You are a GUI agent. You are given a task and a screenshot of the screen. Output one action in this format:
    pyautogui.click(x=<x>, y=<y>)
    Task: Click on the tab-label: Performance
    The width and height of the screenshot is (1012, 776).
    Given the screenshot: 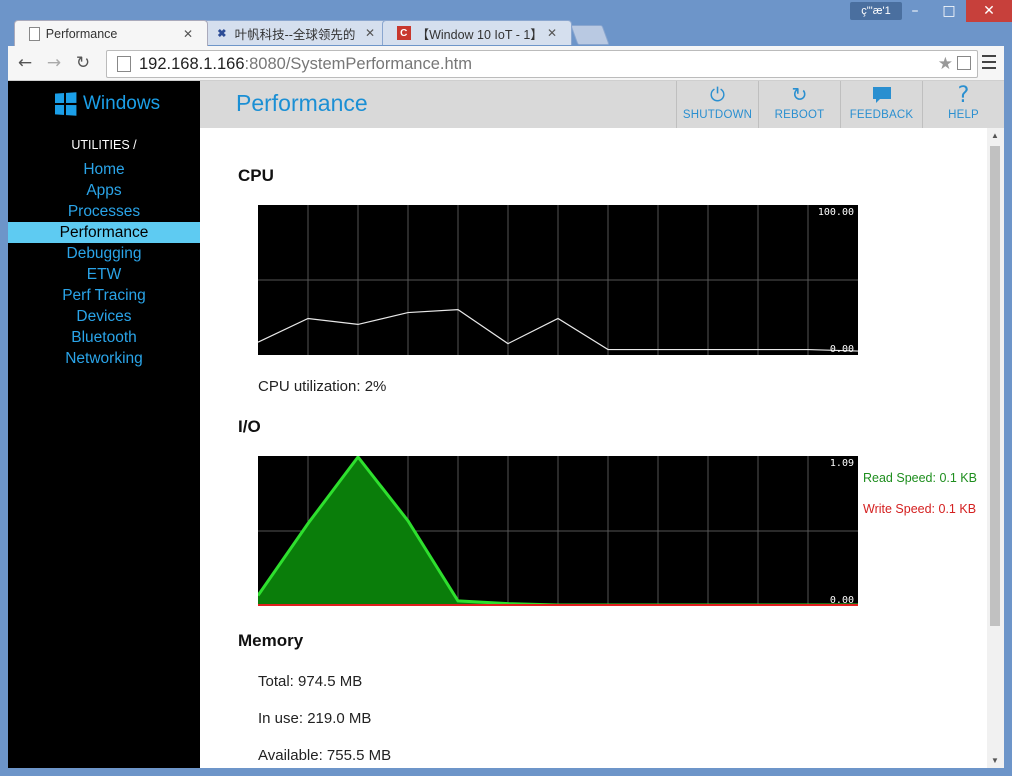 What is the action you would take?
    pyautogui.click(x=81, y=33)
    